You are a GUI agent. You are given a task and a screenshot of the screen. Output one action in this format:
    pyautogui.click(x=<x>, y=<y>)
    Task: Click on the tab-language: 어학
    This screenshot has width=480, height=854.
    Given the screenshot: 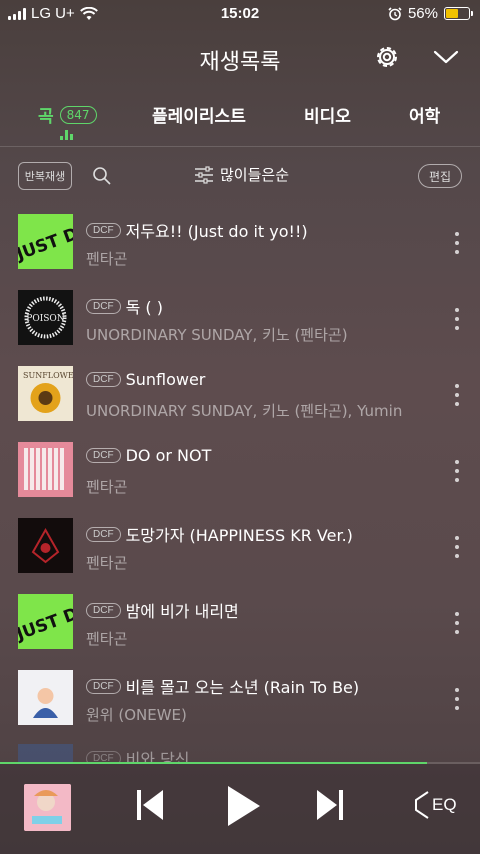 What is the action you would take?
    pyautogui.click(x=424, y=114)
    